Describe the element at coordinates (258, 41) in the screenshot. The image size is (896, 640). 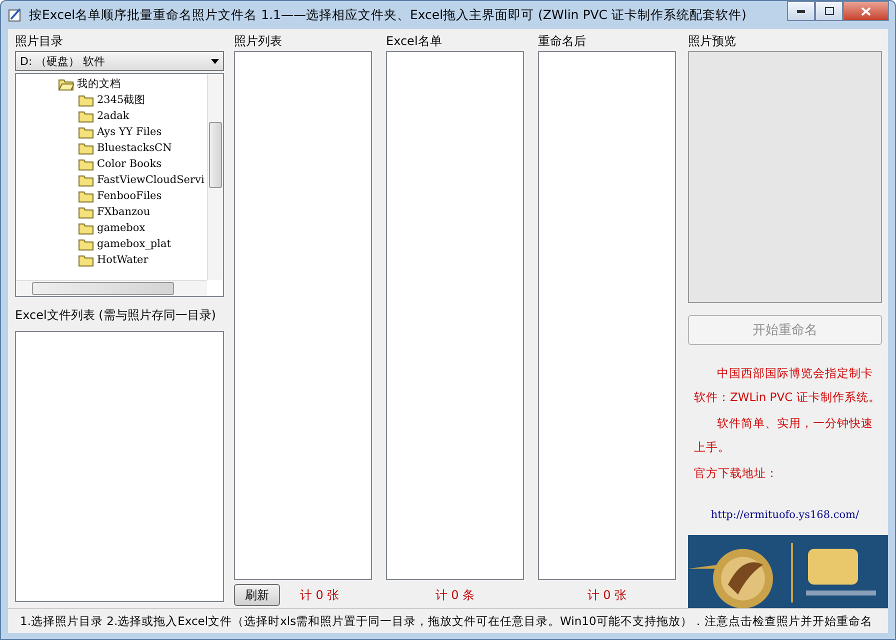
I see `column-label: 照片列表` at that location.